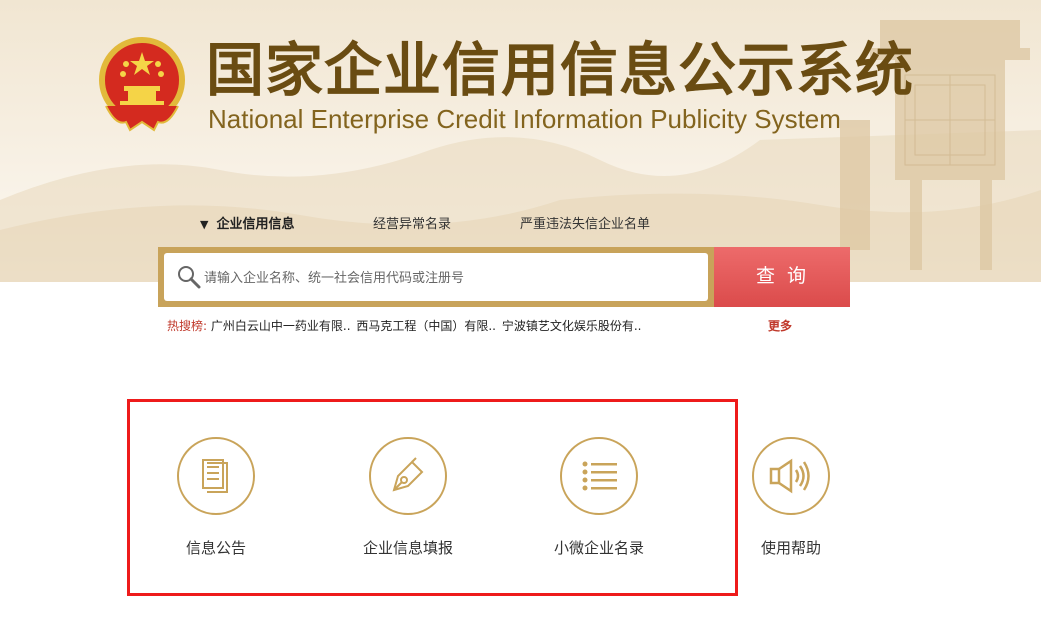  I want to click on search-icon, so click(189, 277).